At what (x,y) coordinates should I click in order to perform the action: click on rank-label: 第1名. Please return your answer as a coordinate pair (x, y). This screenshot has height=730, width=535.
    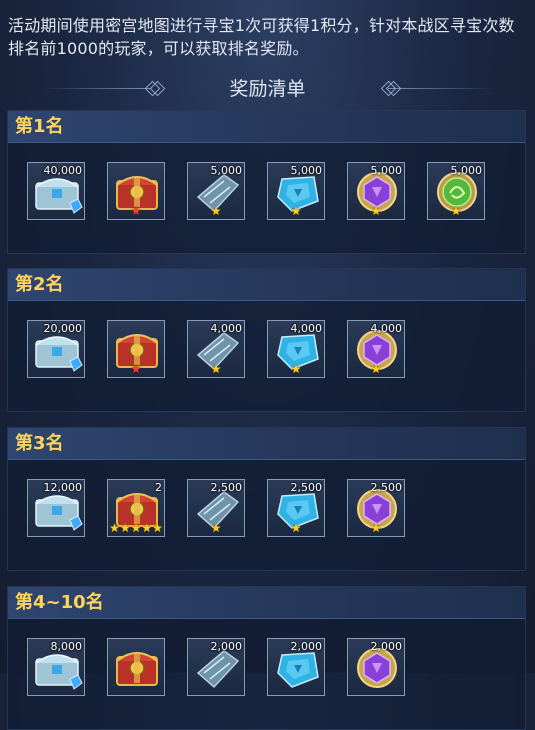
    Looking at the image, I should click on (39, 126).